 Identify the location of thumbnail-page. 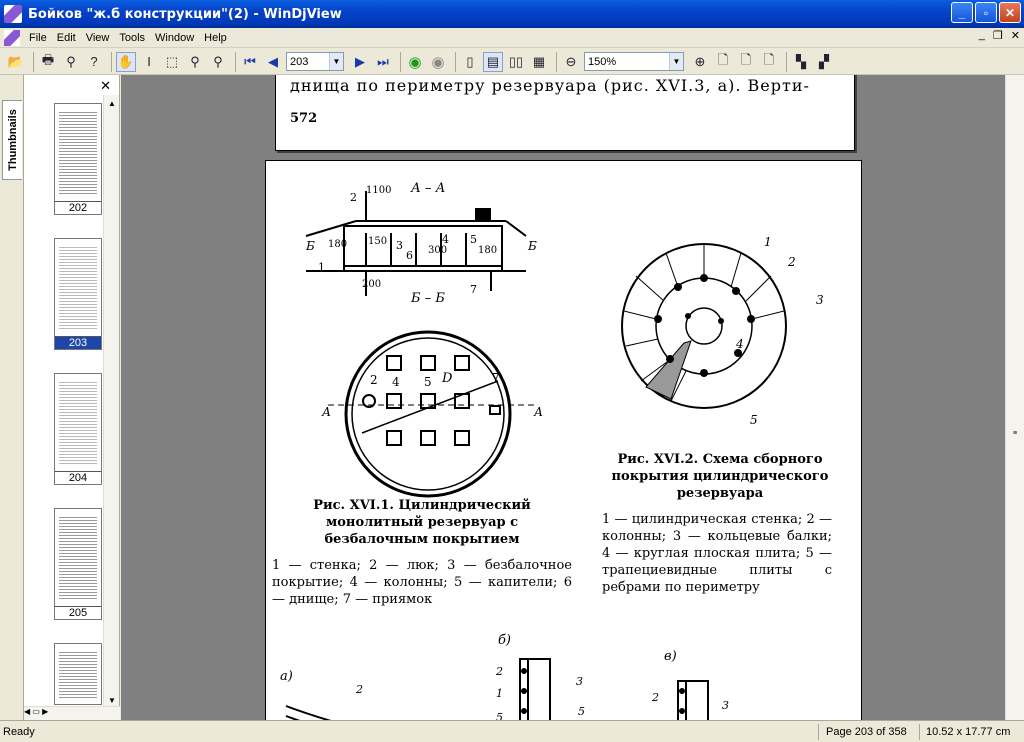
(78, 674).